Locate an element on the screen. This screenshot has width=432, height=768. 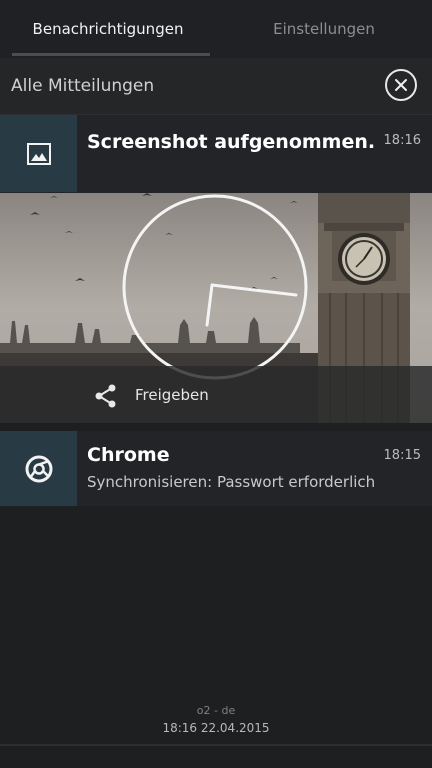
notification-tabs: Benachrichtigungen Einstellungen is located at coordinates (216, 29).